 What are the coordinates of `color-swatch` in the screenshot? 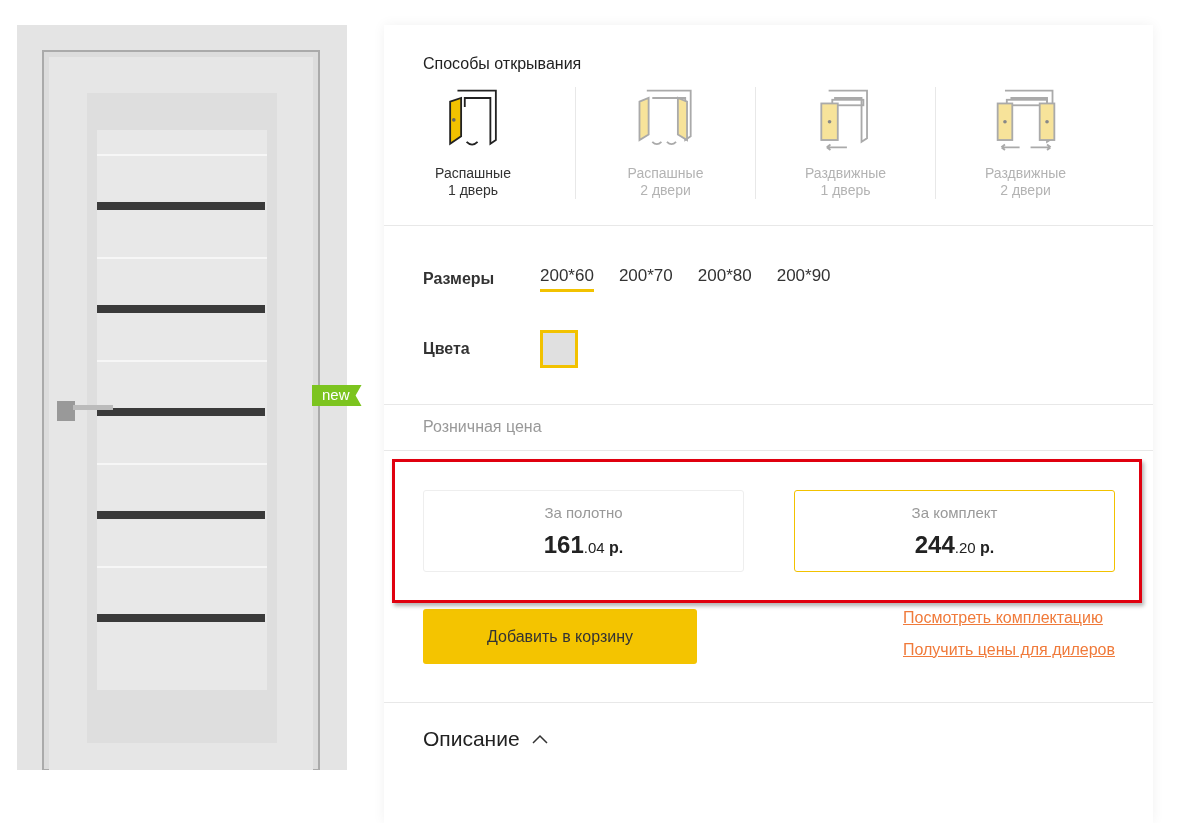 It's located at (559, 349).